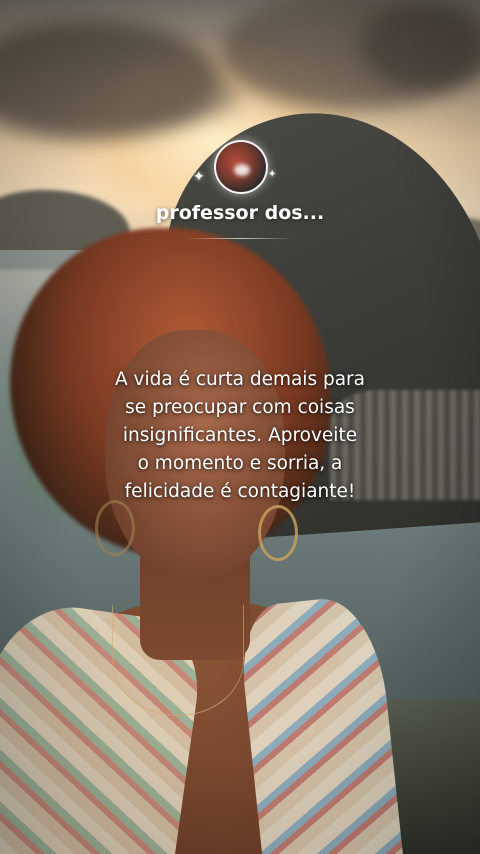 This screenshot has width=480, height=854. Describe the element at coordinates (240, 379) in the screenshot. I see `quote-line: A vida é curta demais para` at that location.